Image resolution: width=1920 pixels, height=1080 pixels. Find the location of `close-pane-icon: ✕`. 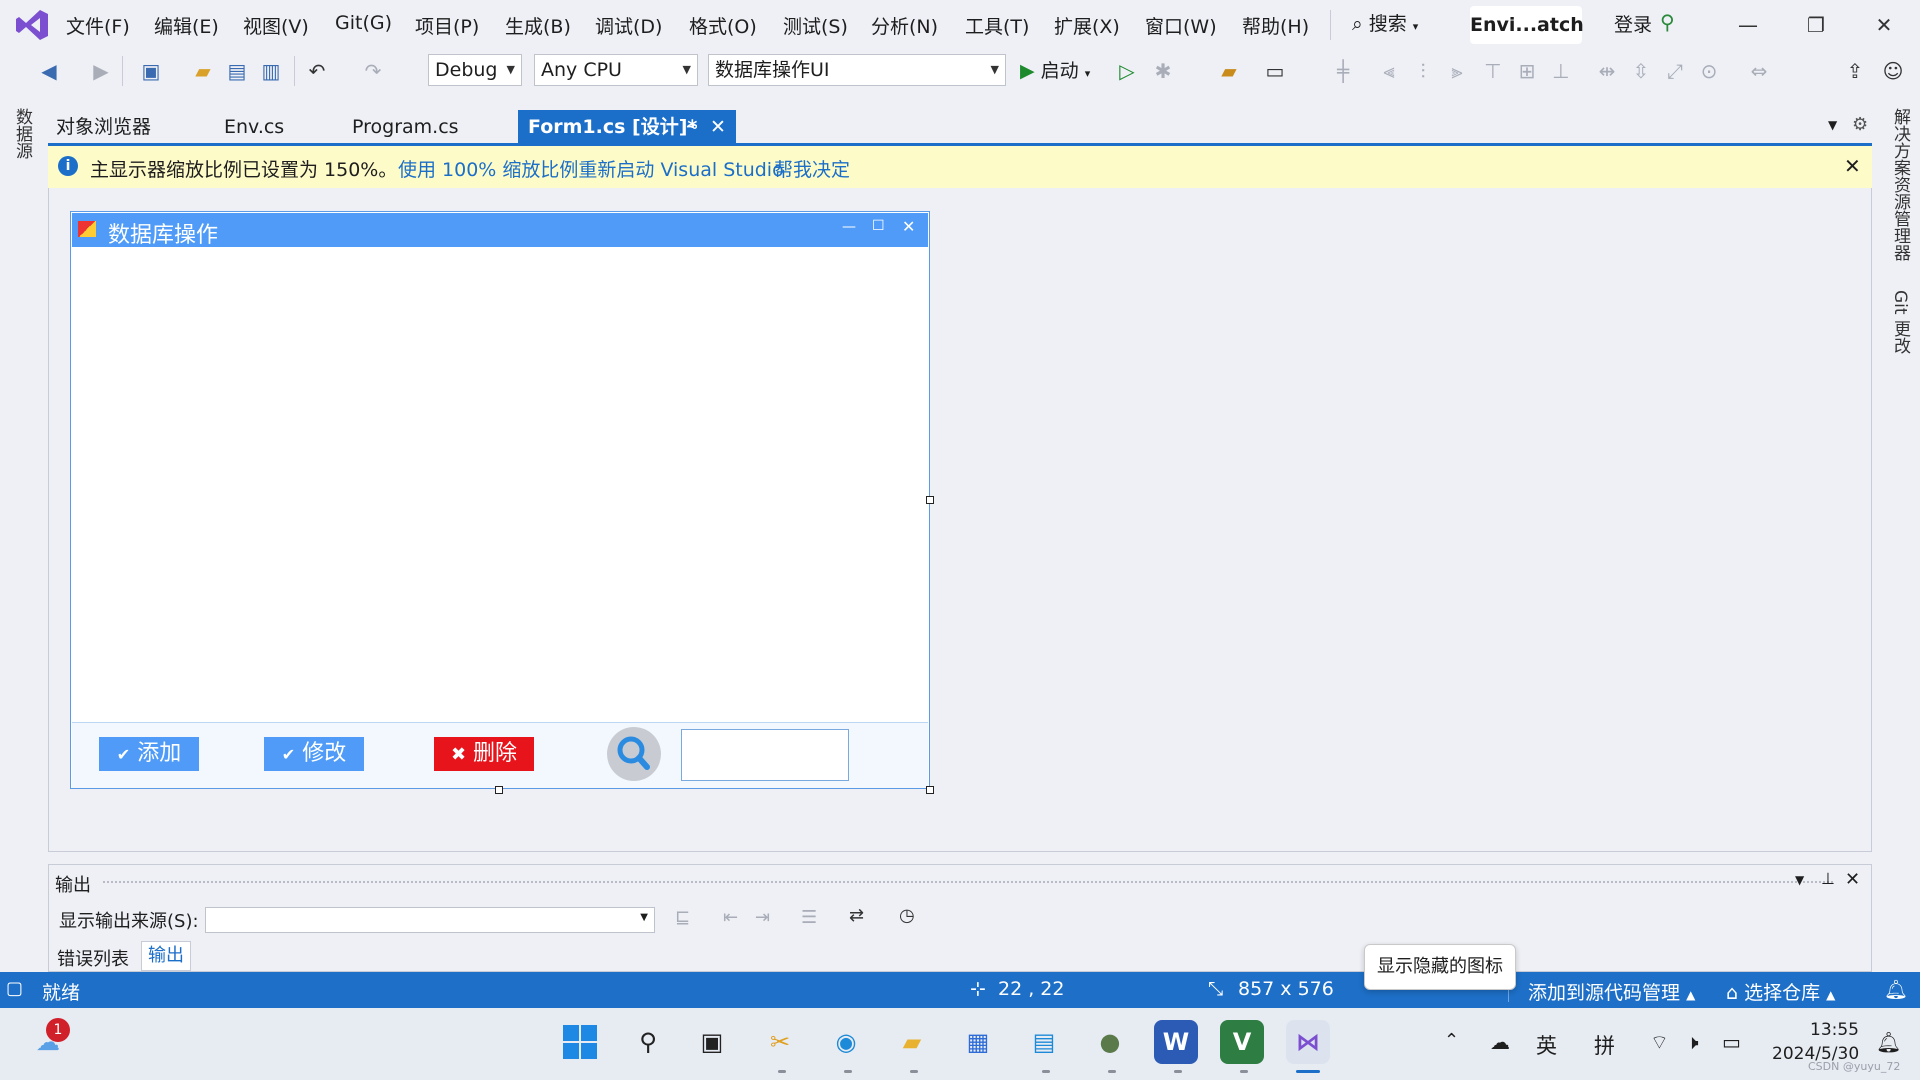

close-pane-icon: ✕ is located at coordinates (1852, 879).